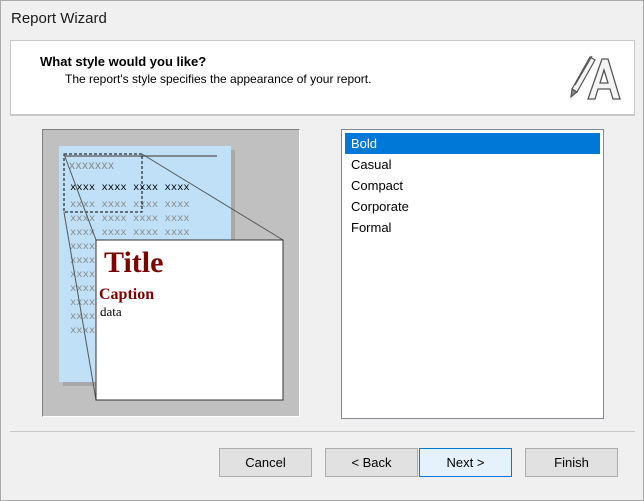 This screenshot has height=501, width=644. Describe the element at coordinates (92, 165) in the screenshot. I see `placeholder-header: xxxxxxx` at that location.